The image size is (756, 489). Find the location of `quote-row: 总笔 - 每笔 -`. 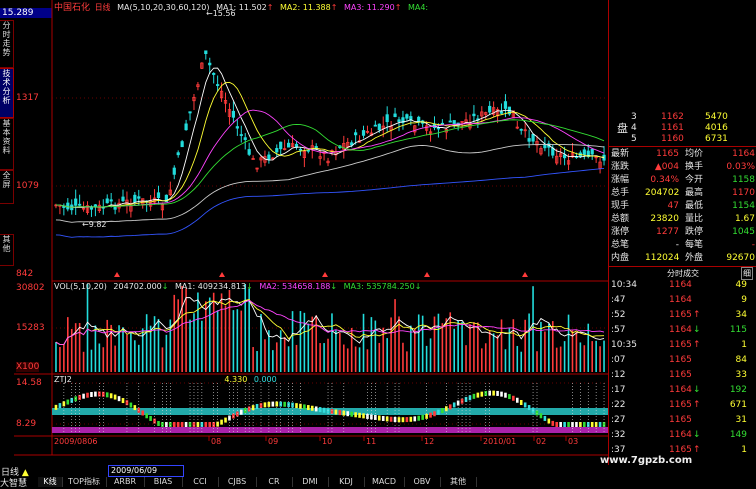

quote-row: 总笔 - 每笔 - is located at coordinates (682, 245).